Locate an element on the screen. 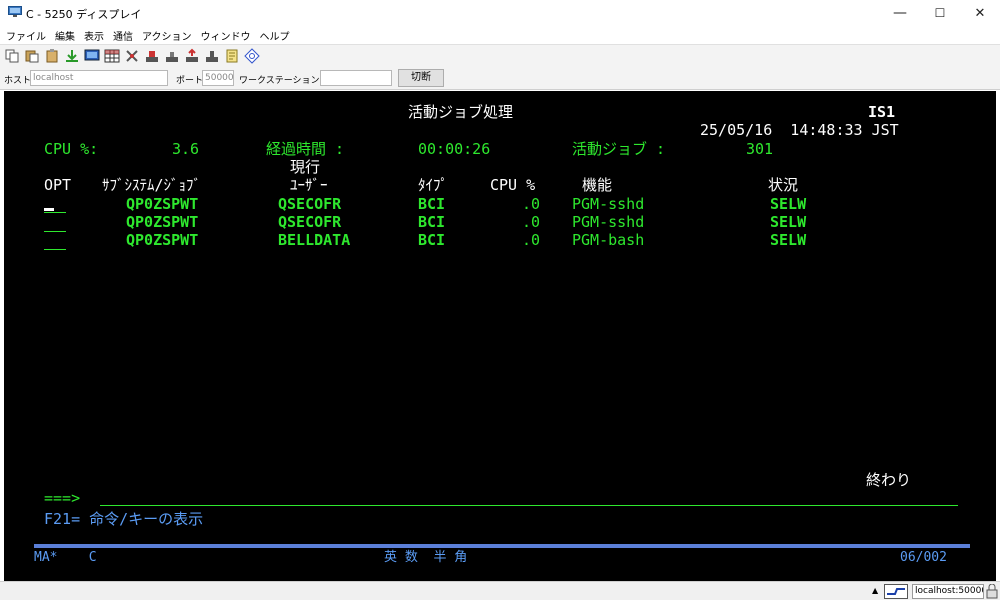 This screenshot has width=1000, height=602. header-subsystem-job: ｻﾌﾞｼｽﾃﾑ/ｼﾞｮﾌﾞ is located at coordinates (152, 185).